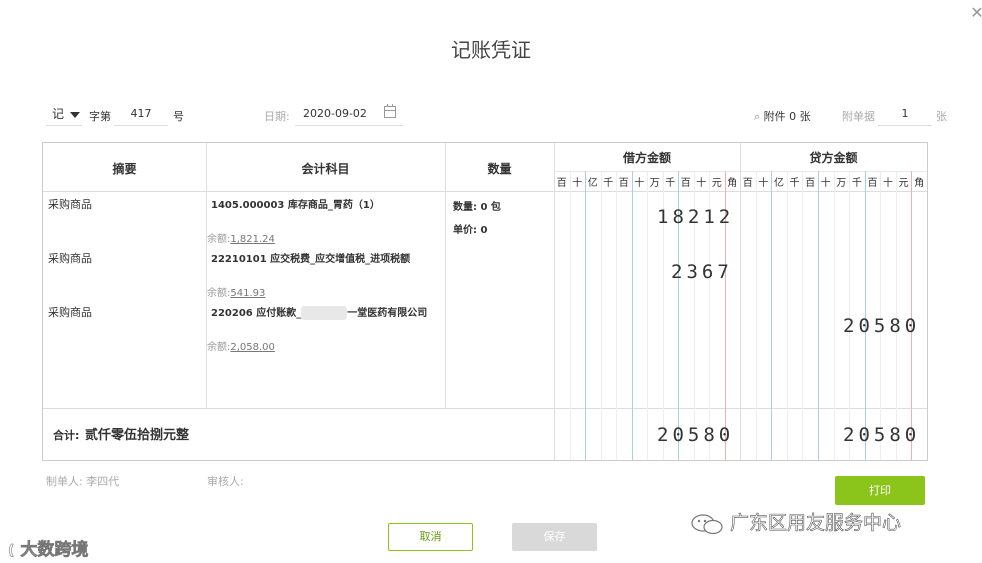 The width and height of the screenshot is (982, 563). I want to click on watermark-left: ( 大数跨境, so click(48, 548).